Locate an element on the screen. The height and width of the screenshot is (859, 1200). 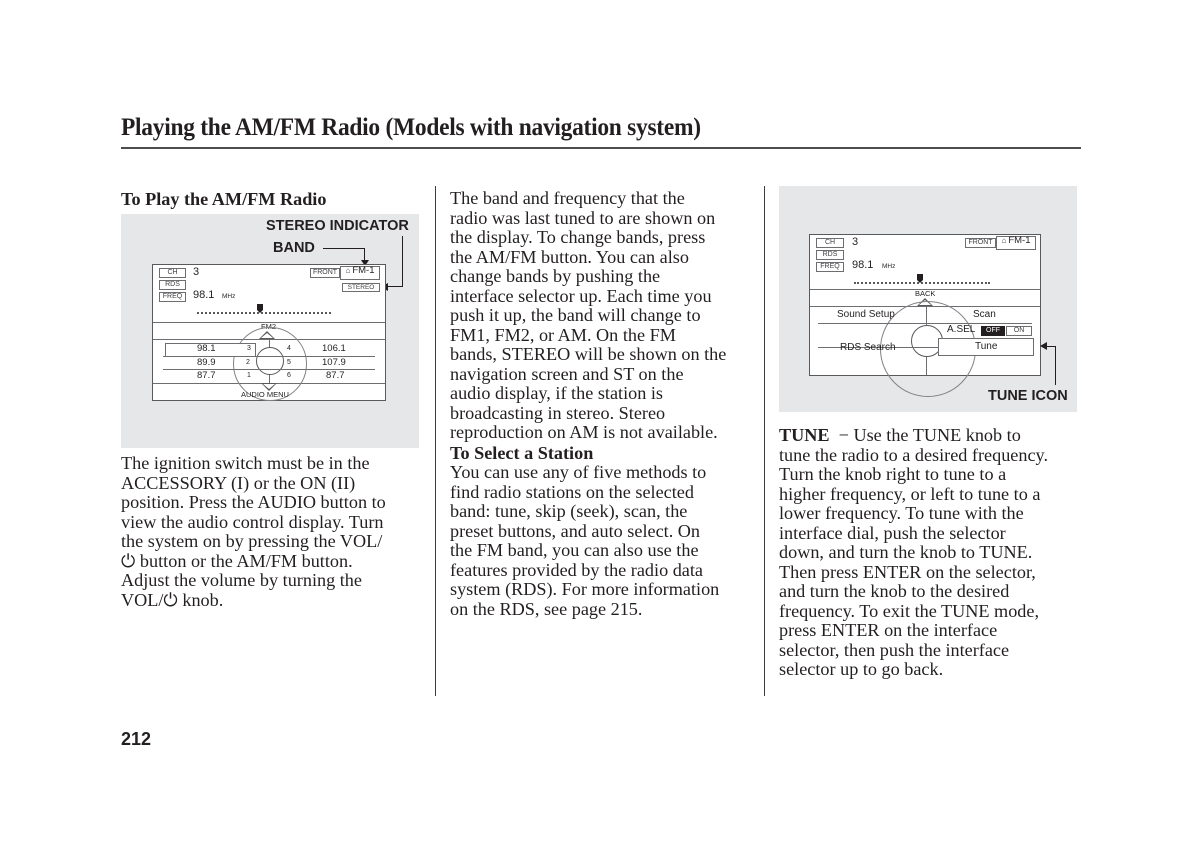
section-heading-play-radio: To Play the AM/FM Radio is located at coordinates (224, 199).